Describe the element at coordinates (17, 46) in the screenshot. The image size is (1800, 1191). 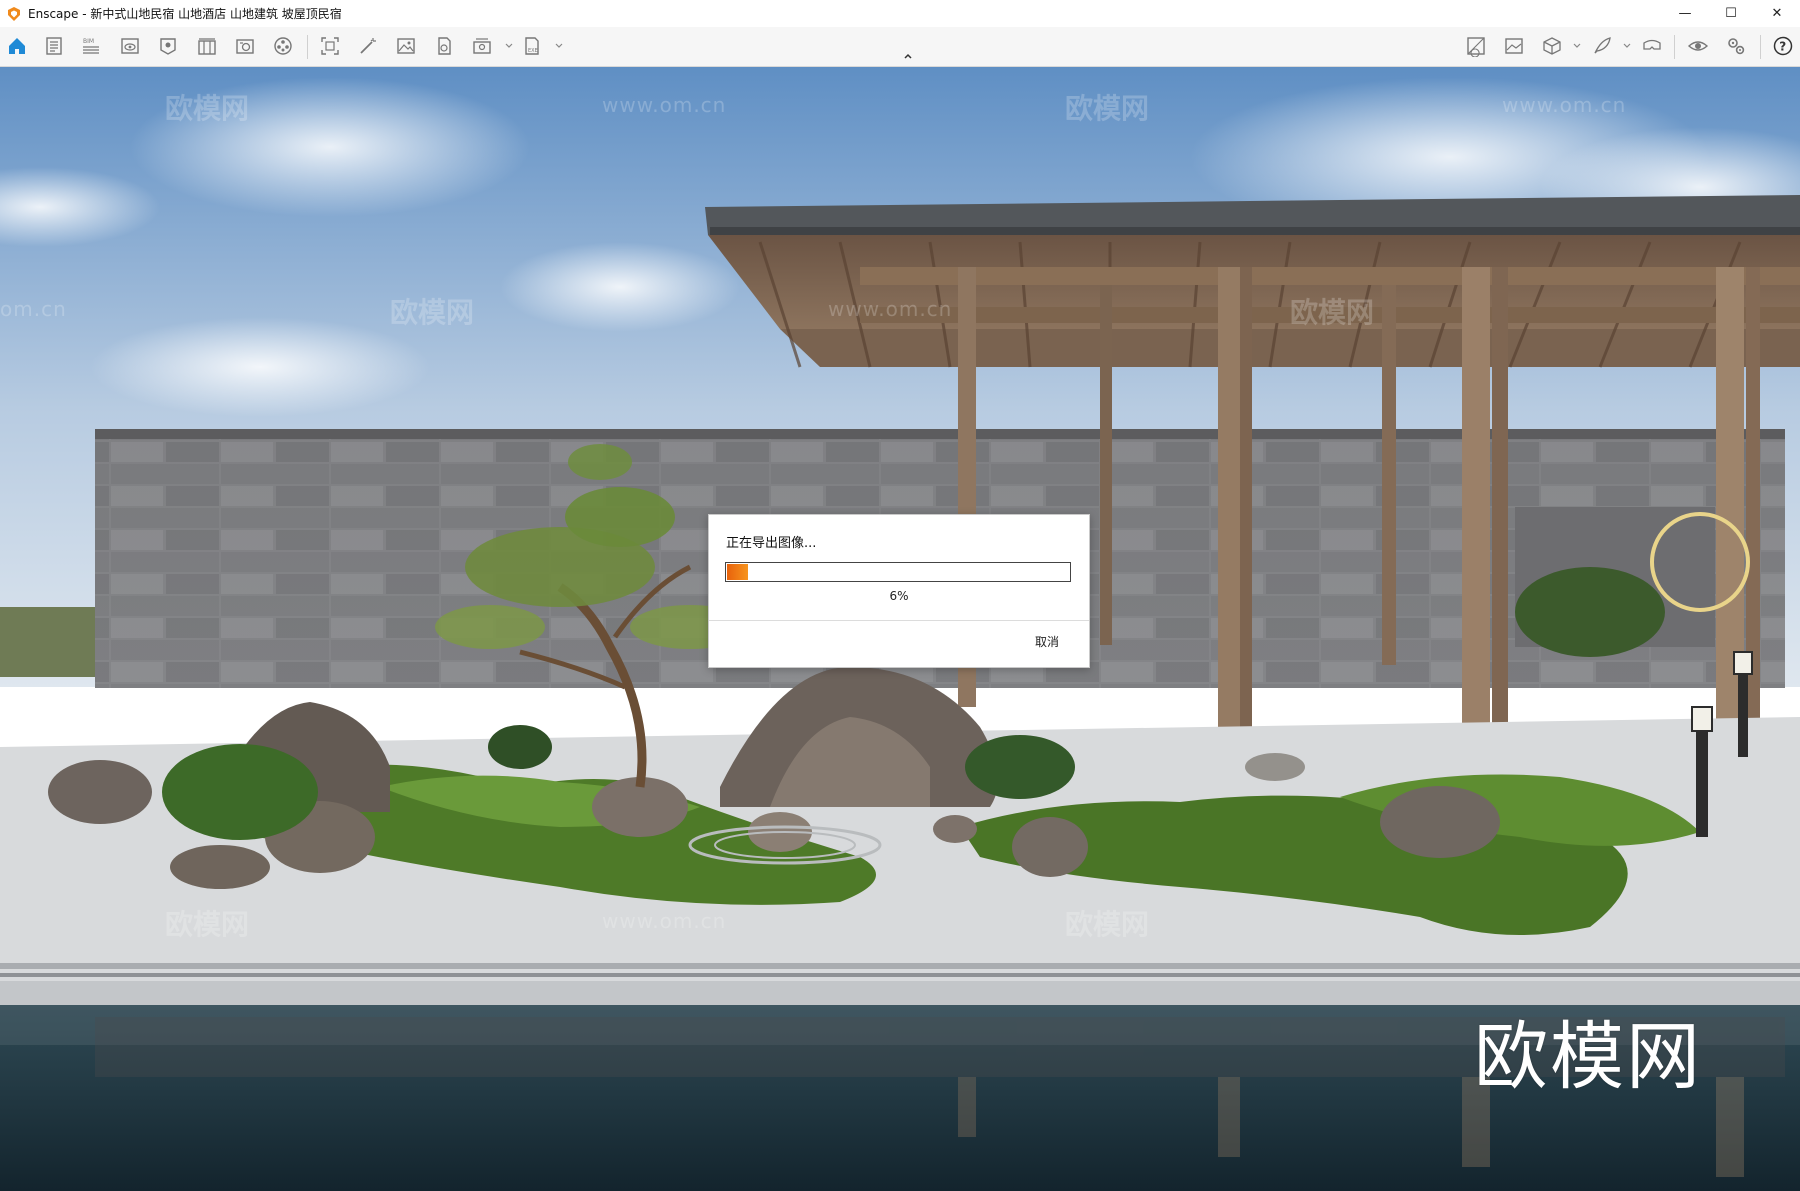
I see `home-icon` at that location.